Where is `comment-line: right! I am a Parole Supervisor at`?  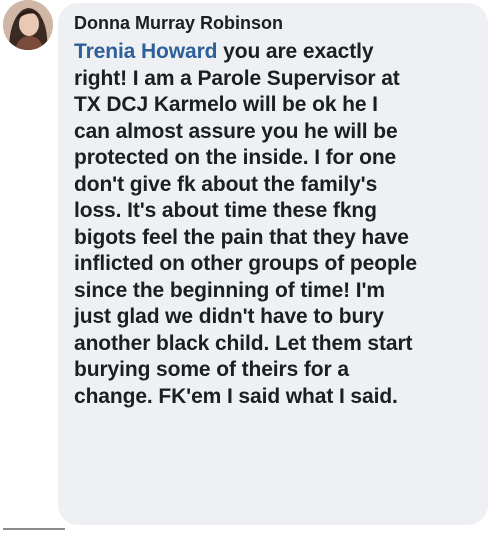 comment-line: right! I am a Parole Supervisor at is located at coordinates (237, 78).